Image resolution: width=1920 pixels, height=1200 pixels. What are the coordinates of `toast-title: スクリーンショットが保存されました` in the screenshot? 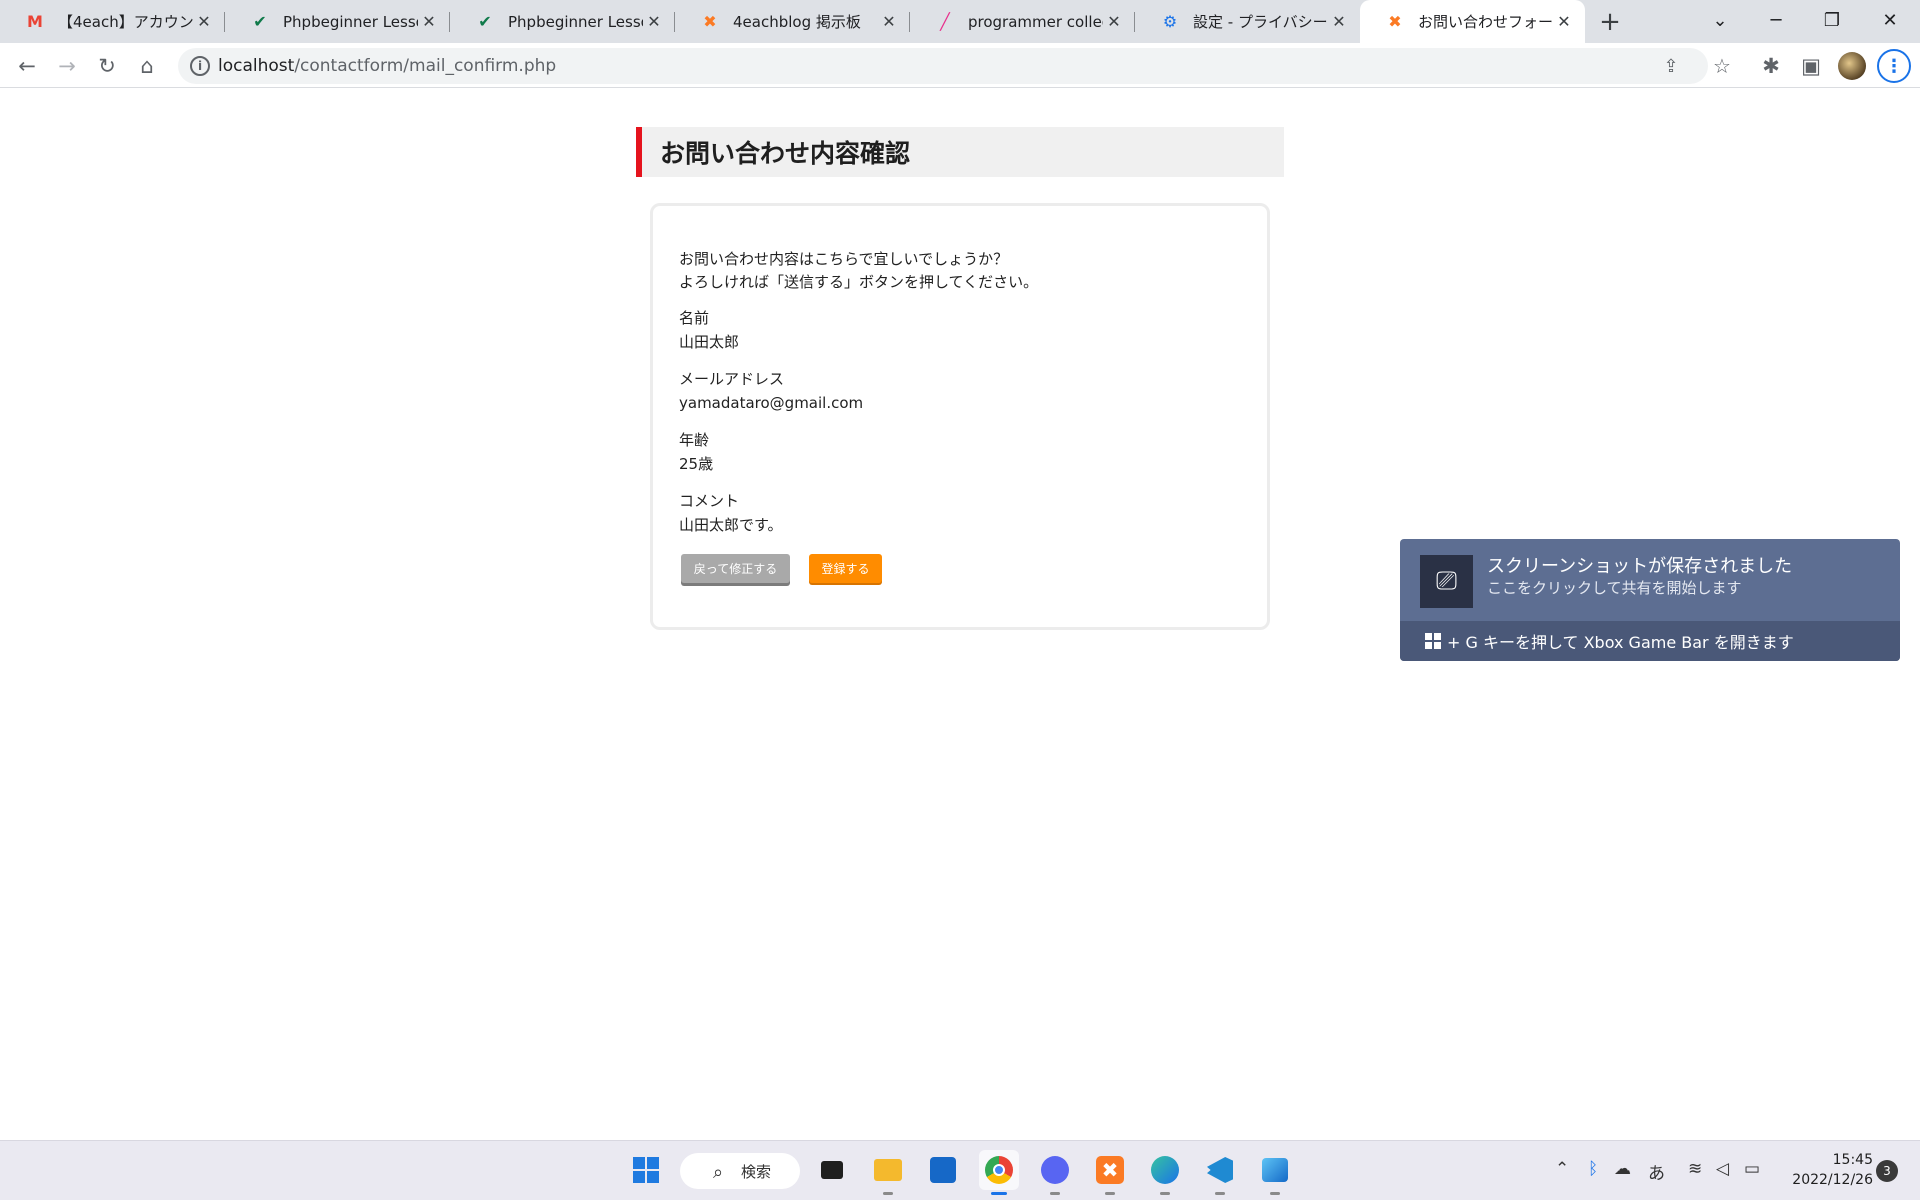 It's located at (1640, 566).